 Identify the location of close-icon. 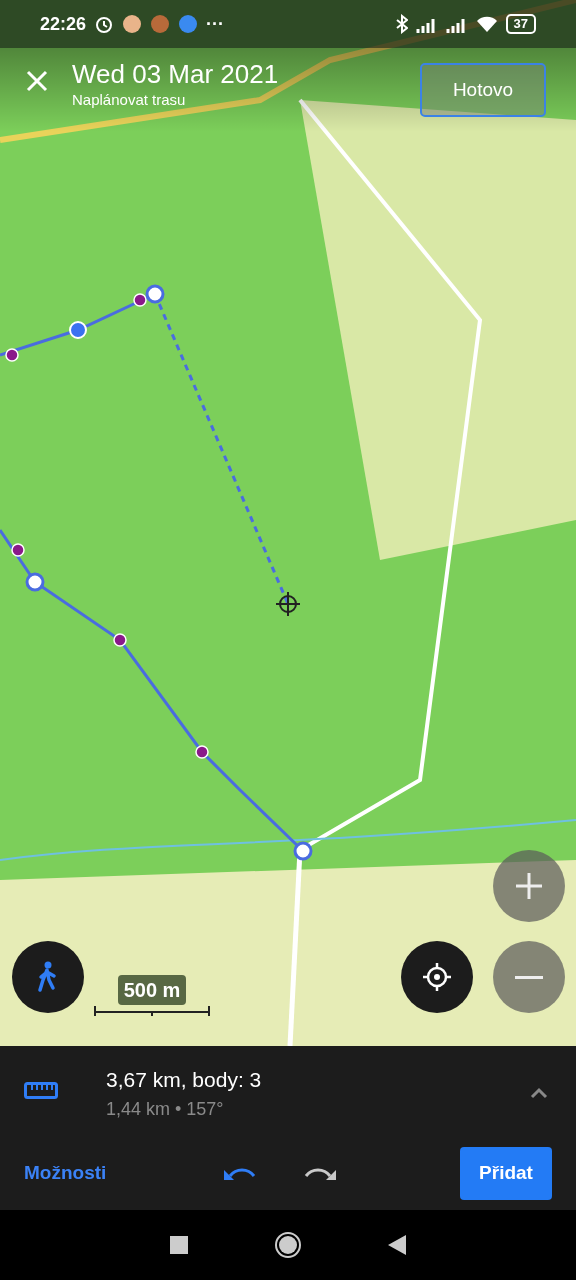
(37, 80).